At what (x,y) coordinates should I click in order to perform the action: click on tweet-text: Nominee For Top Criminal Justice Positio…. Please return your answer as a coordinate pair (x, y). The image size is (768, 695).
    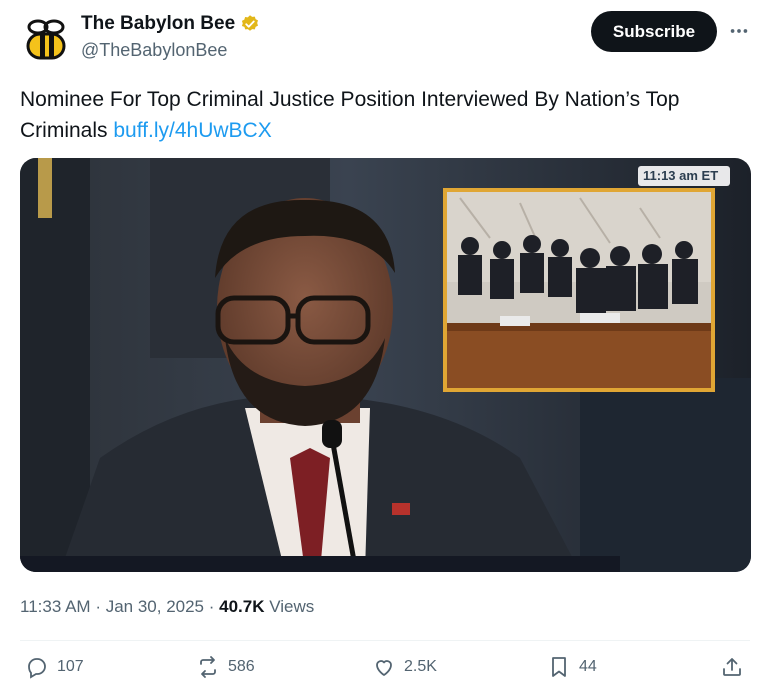
    Looking at the image, I should click on (380, 115).